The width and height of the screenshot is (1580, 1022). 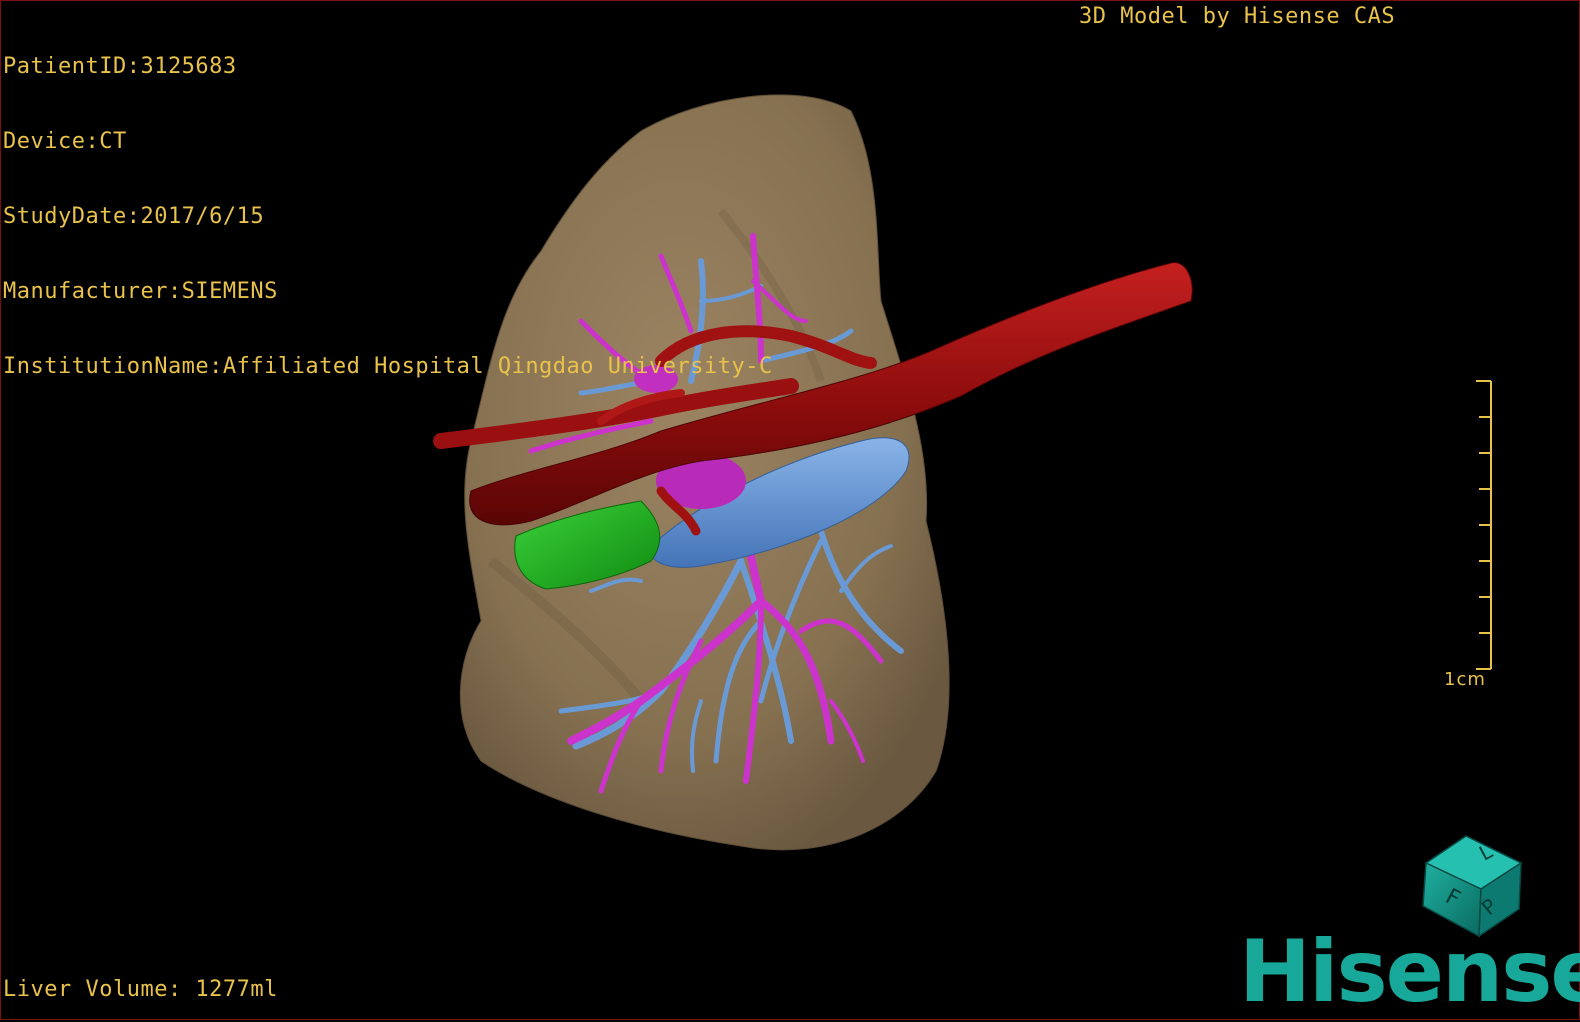 I want to click on model-brand-title: 3D Model by Hisense CAS, so click(x=1237, y=16).